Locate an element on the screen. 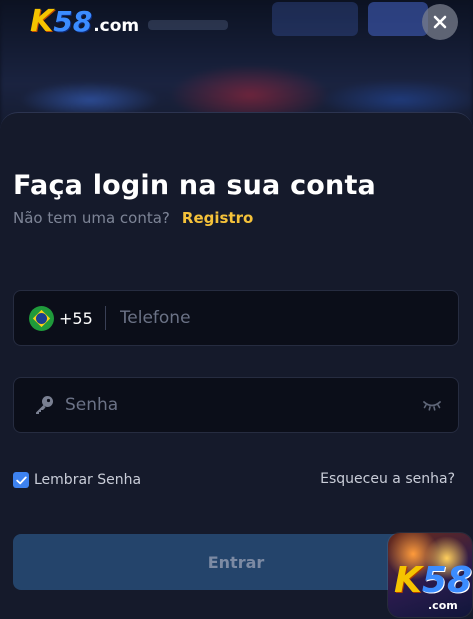 Image resolution: width=473 pixels, height=619 pixels. remember-password: Lembrar Senha is located at coordinates (77, 480).